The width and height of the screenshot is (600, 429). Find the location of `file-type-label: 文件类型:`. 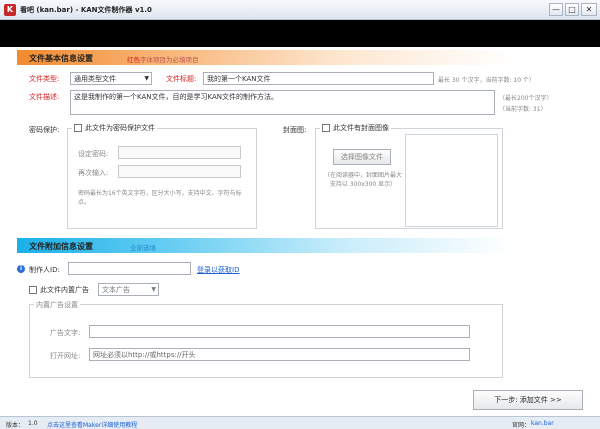

file-type-label: 文件类型: is located at coordinates (44, 79).